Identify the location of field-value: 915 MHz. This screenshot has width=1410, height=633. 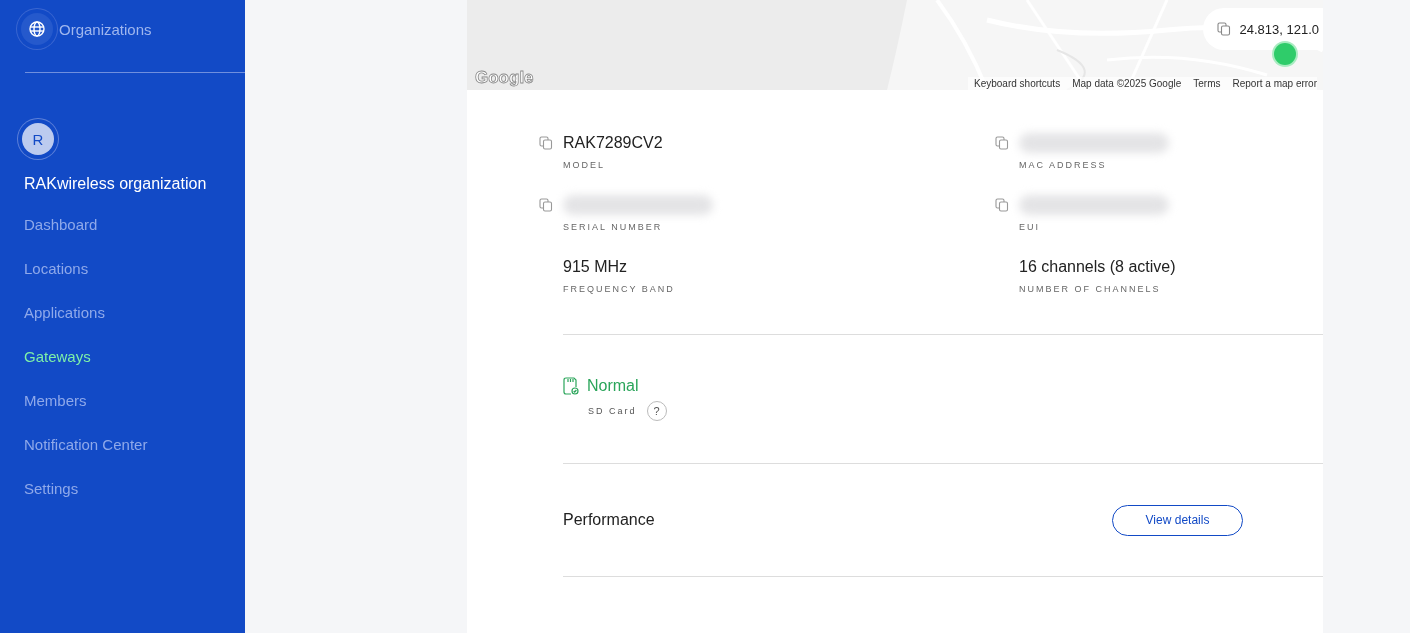
(595, 267).